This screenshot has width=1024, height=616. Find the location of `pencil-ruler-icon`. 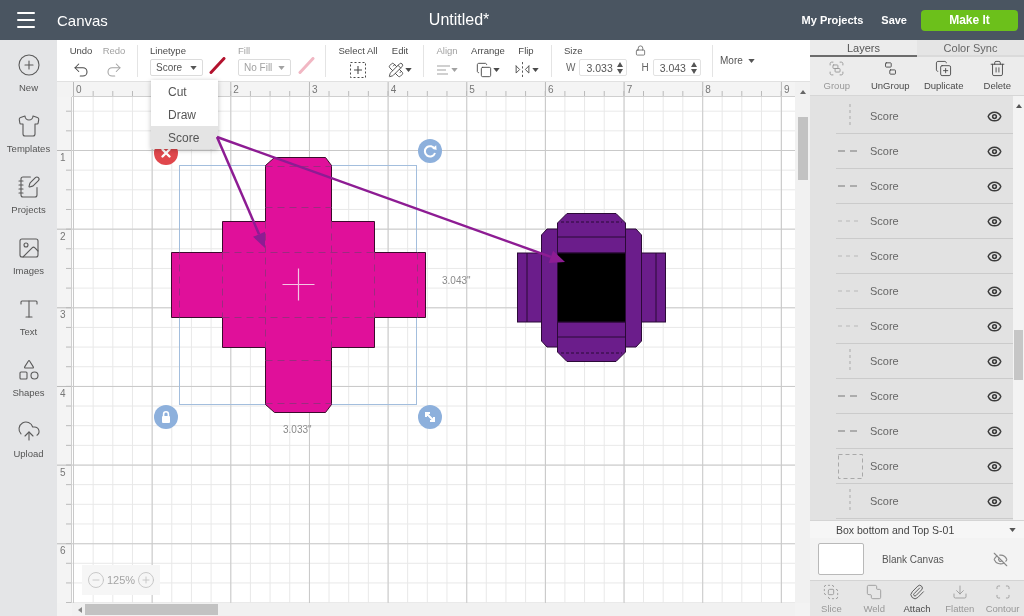

pencil-ruler-icon is located at coordinates (396, 69).